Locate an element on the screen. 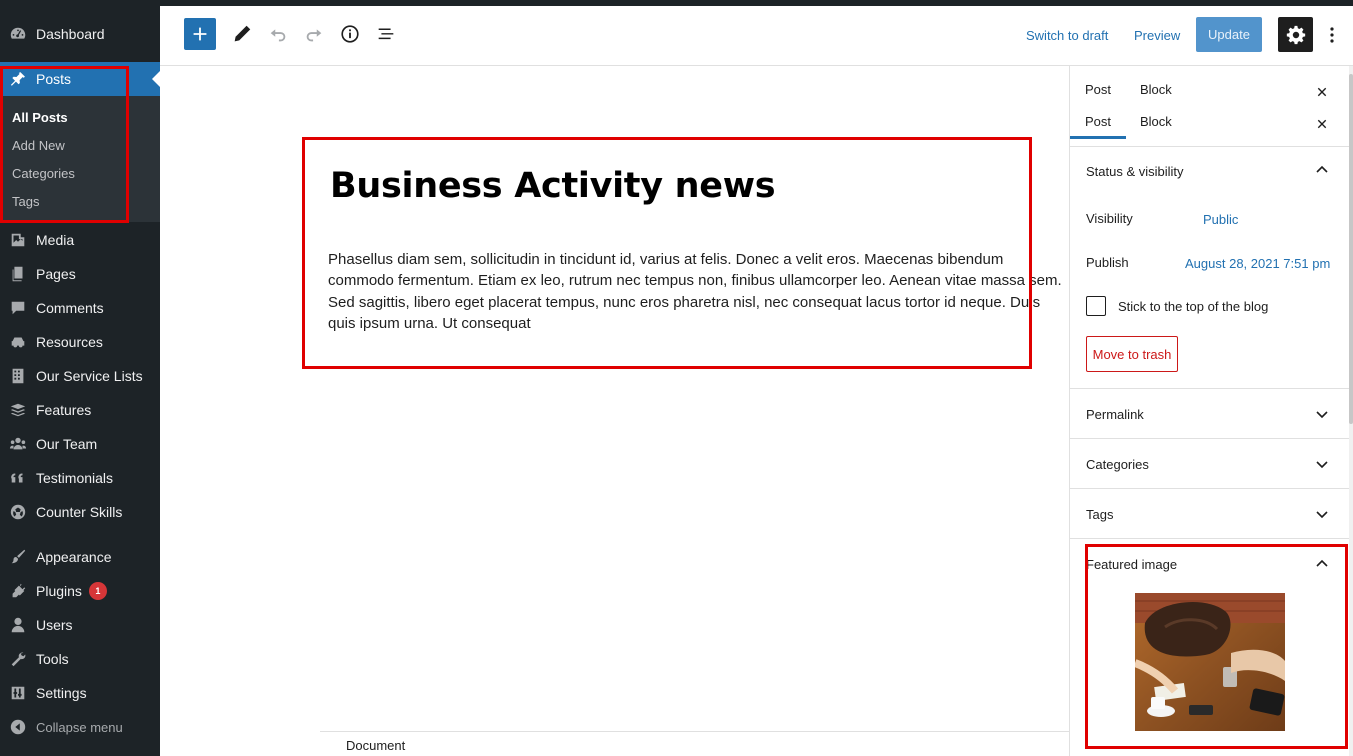 Image resolution: width=1353 pixels, height=756 pixels. settings-tabs: Post Block is located at coordinates (1210, 122).